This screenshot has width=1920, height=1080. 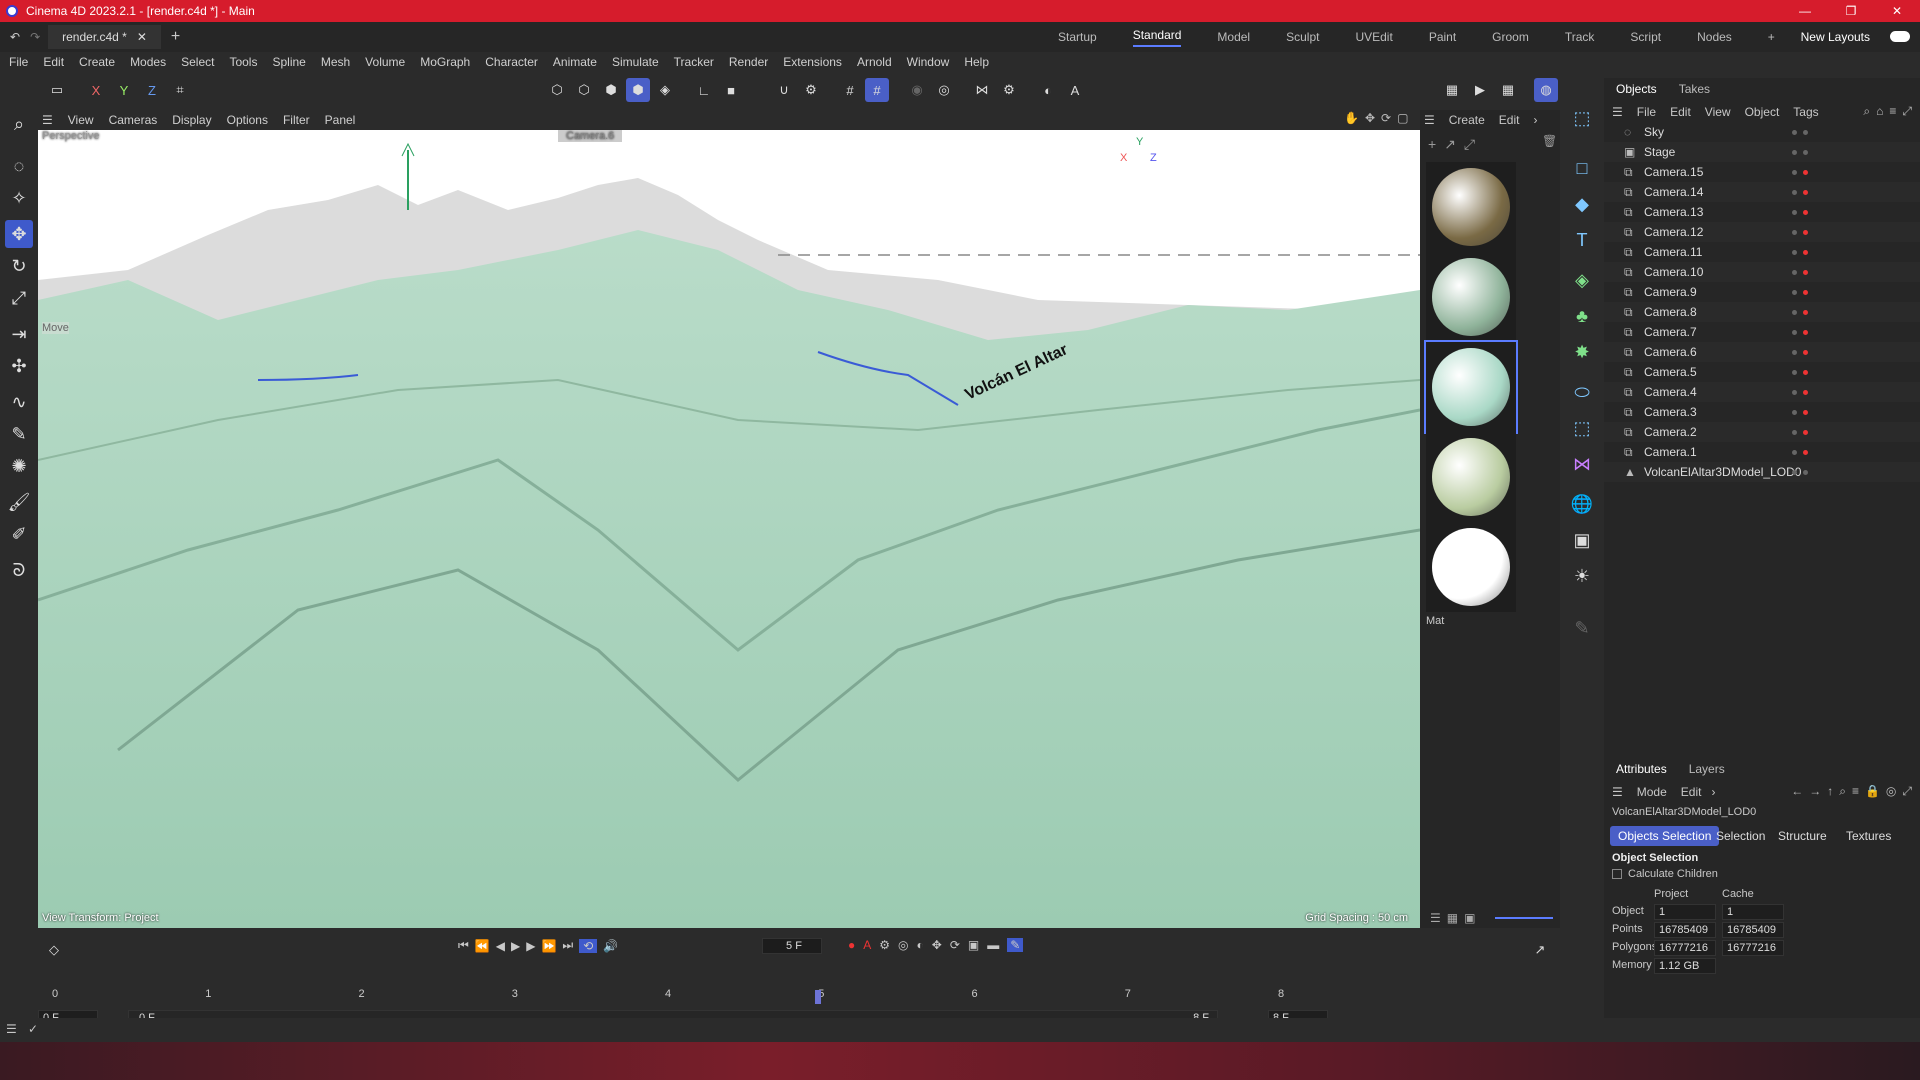 I want to click on menu-character: Character, so click(x=511, y=62).